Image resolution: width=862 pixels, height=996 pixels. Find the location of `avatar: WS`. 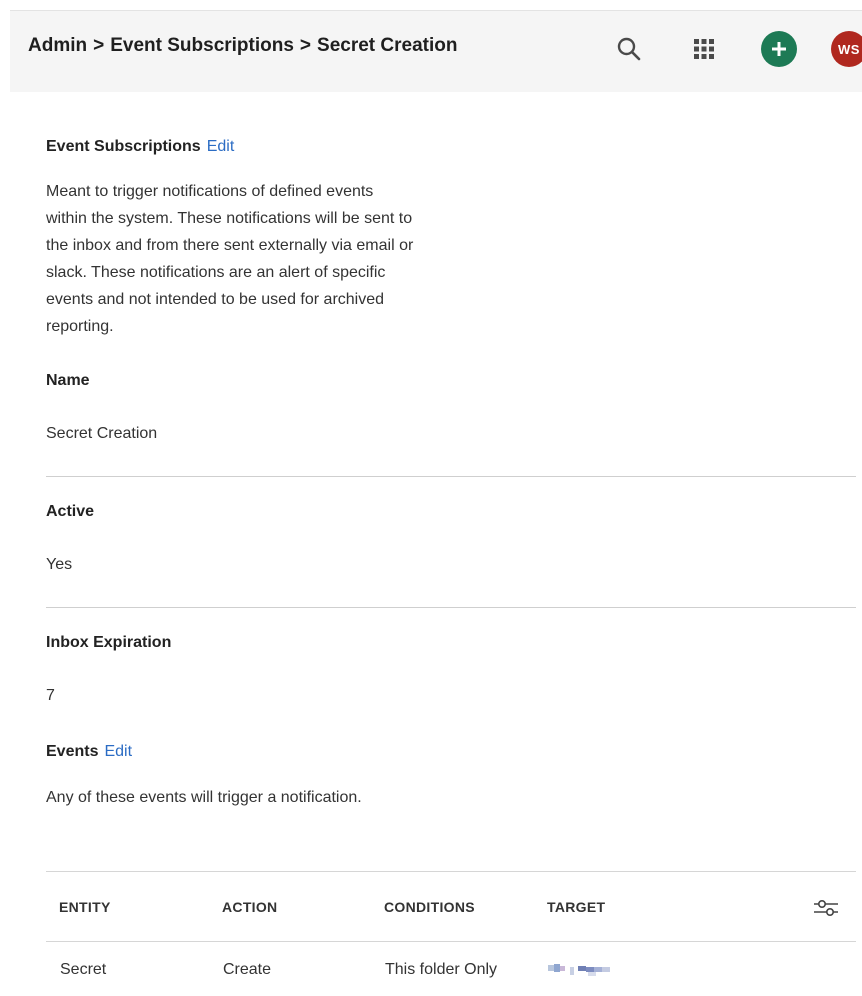

avatar: WS is located at coordinates (846, 49).